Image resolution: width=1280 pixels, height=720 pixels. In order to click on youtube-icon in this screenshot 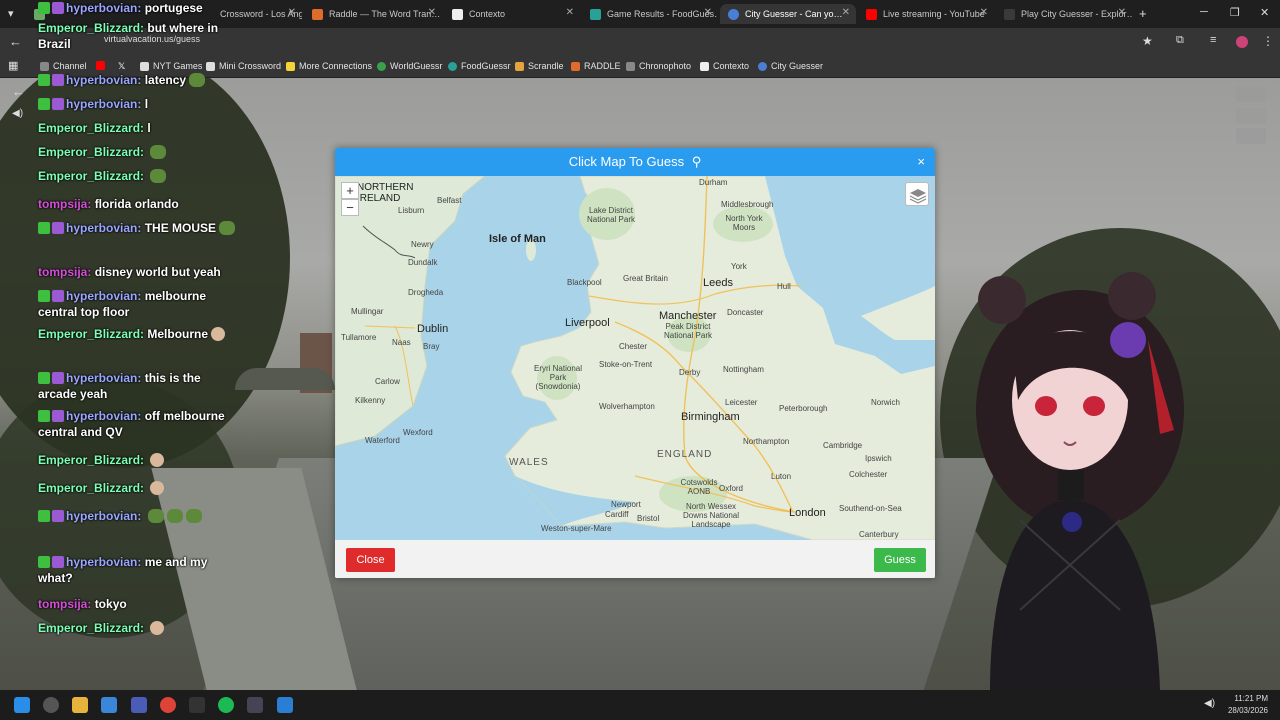, I will do `click(100, 65)`.